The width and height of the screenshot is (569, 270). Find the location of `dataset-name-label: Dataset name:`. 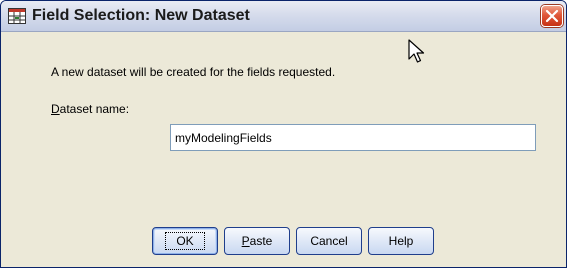

dataset-name-label: Dataset name: is located at coordinates (90, 109).